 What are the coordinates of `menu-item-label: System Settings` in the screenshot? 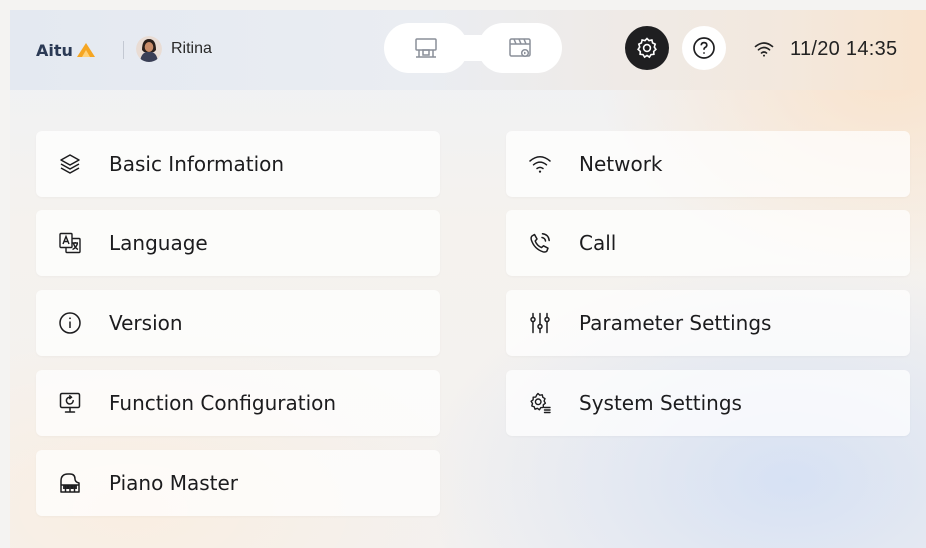 It's located at (660, 403).